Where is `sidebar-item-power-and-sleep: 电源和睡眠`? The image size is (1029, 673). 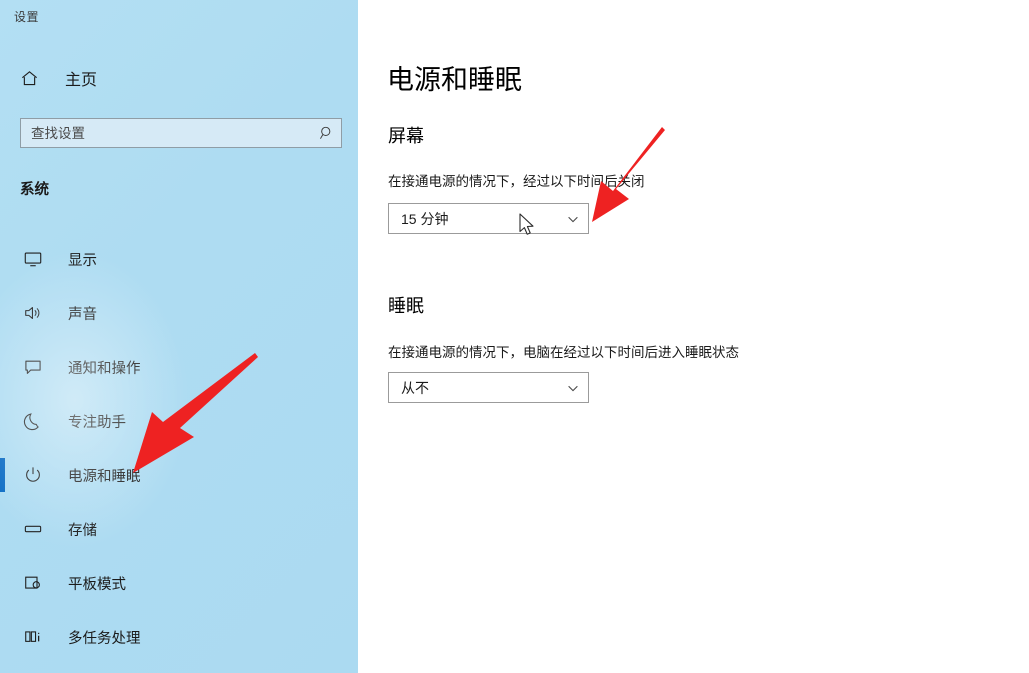 sidebar-item-power-and-sleep: 电源和睡眠 is located at coordinates (179, 475).